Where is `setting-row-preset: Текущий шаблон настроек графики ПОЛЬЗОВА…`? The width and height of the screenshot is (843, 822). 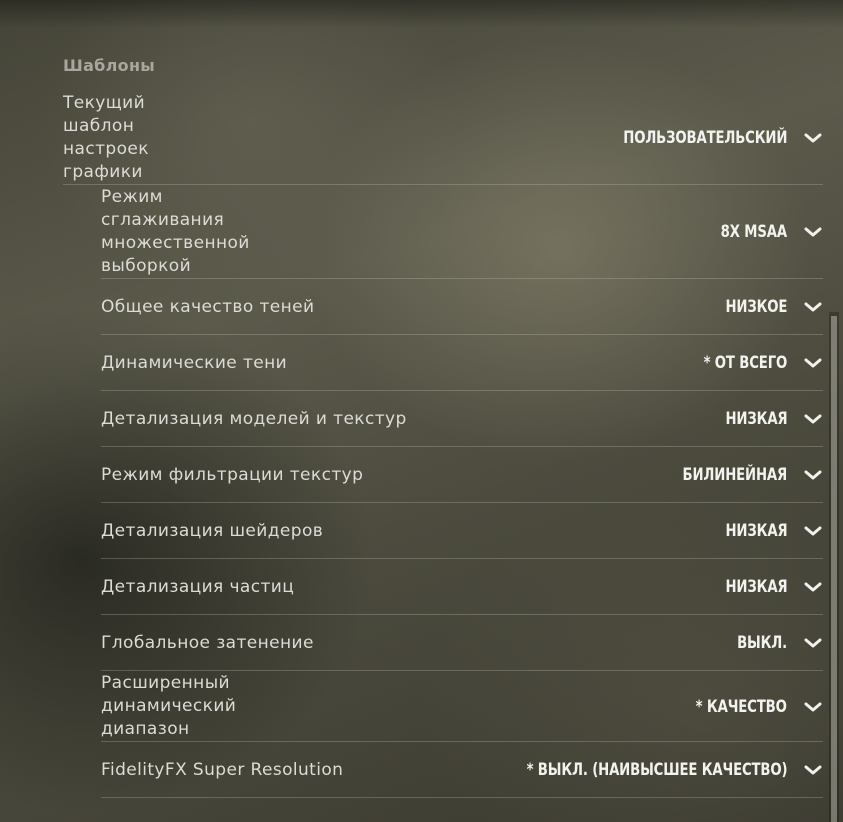
setting-row-preset: Текущий шаблон настроек графики ПОЛЬЗОВА… is located at coordinates (443, 137).